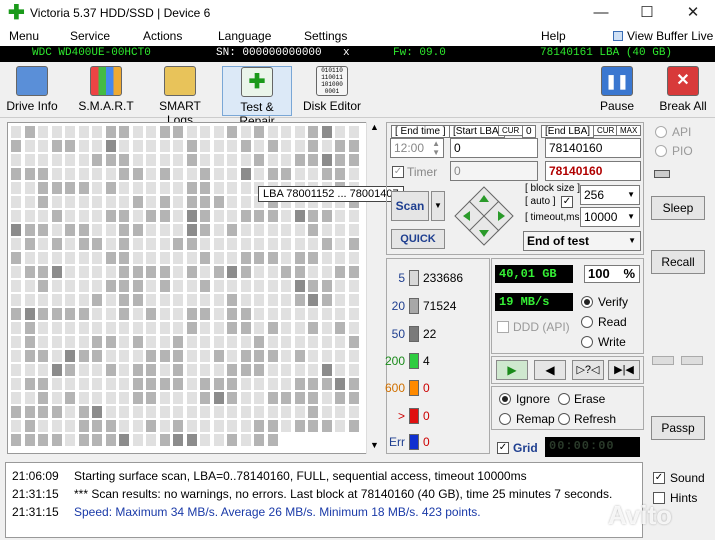 The width and height of the screenshot is (715, 540). Describe the element at coordinates (567, 202) in the screenshot. I see `auto-checkbox: ✓` at that location.